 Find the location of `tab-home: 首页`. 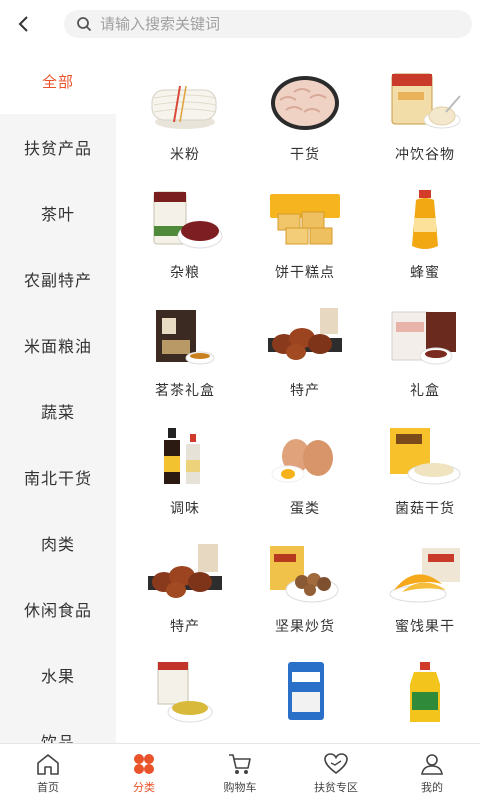

tab-home: 首页 is located at coordinates (48, 772).